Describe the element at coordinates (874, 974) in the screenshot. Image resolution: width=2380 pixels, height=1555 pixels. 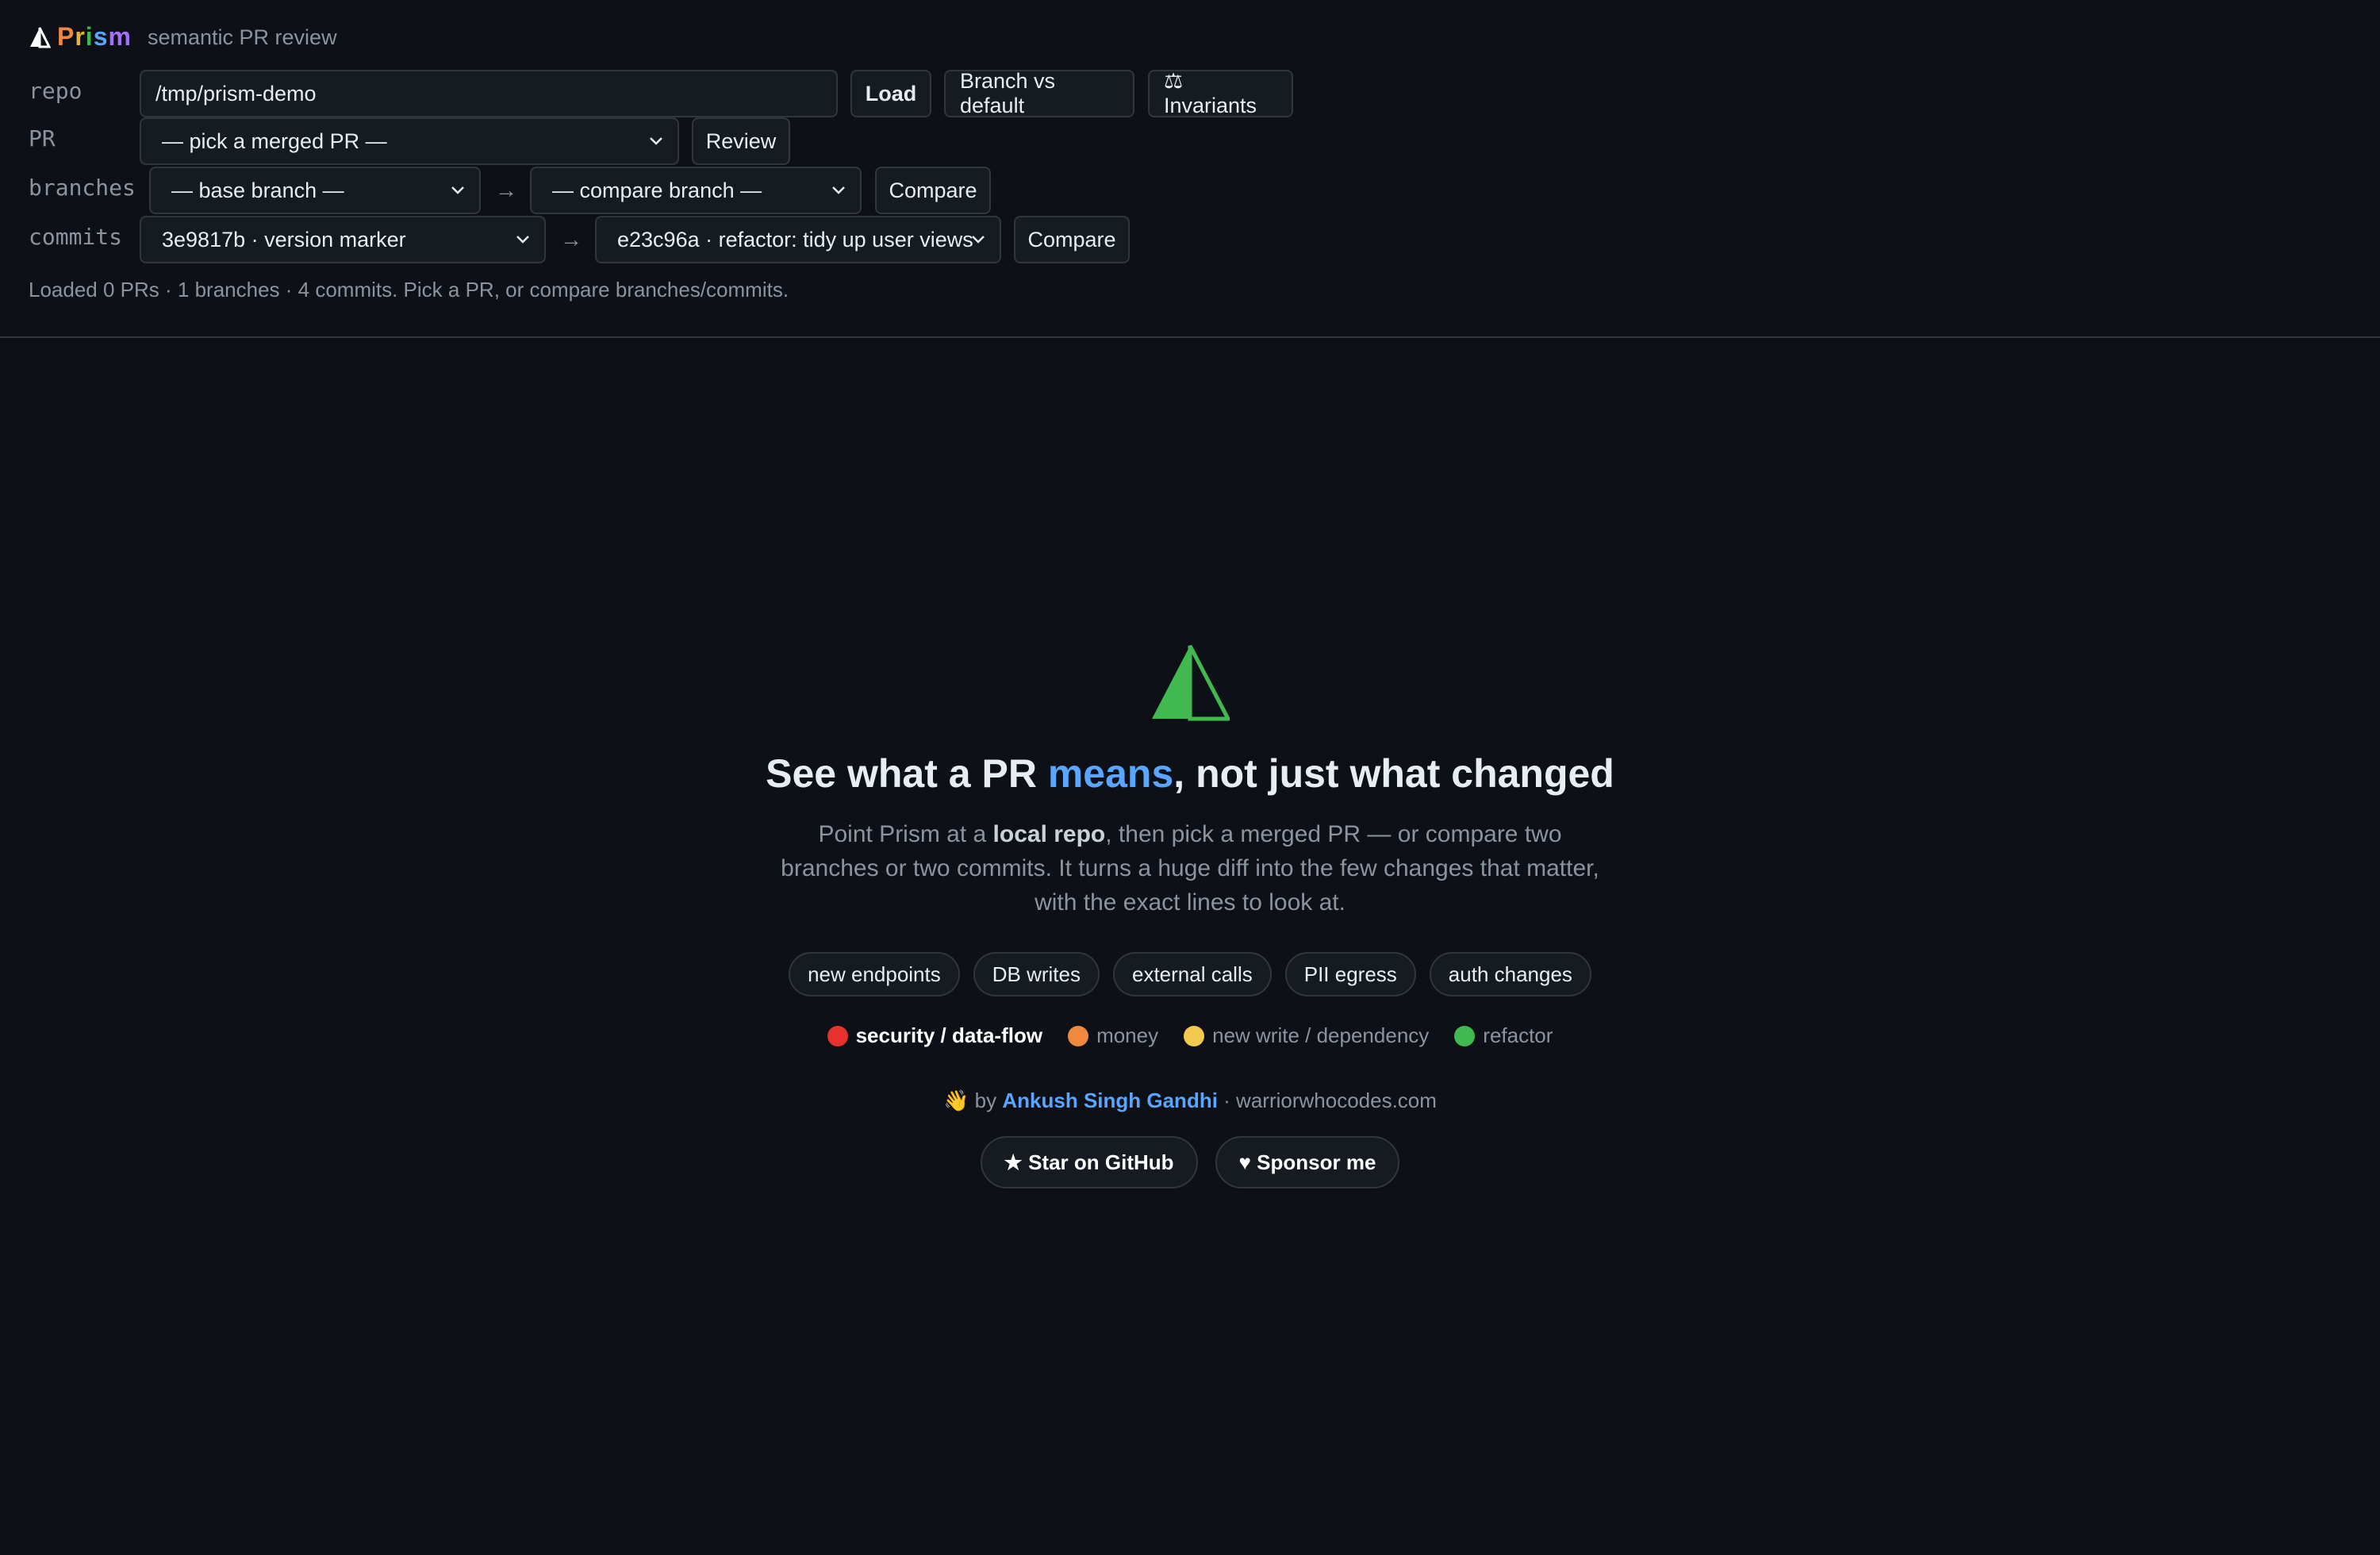
I see `chip-new-endpoints: new endpoints` at that location.